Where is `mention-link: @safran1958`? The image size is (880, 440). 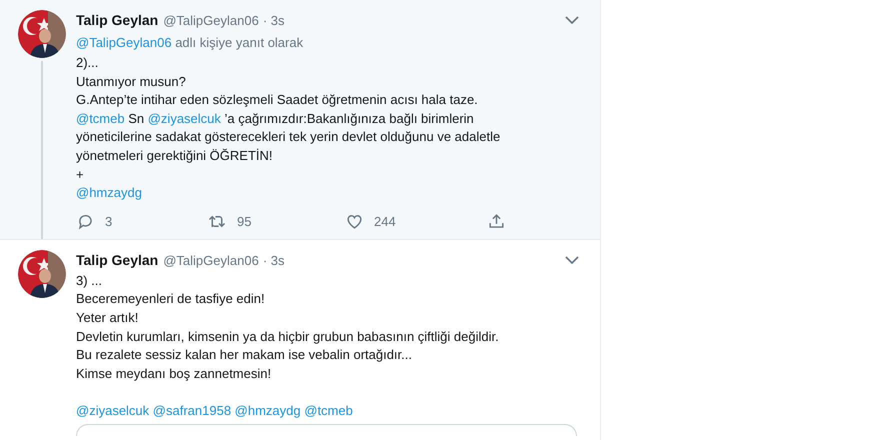
mention-link: @safran1958 is located at coordinates (192, 410).